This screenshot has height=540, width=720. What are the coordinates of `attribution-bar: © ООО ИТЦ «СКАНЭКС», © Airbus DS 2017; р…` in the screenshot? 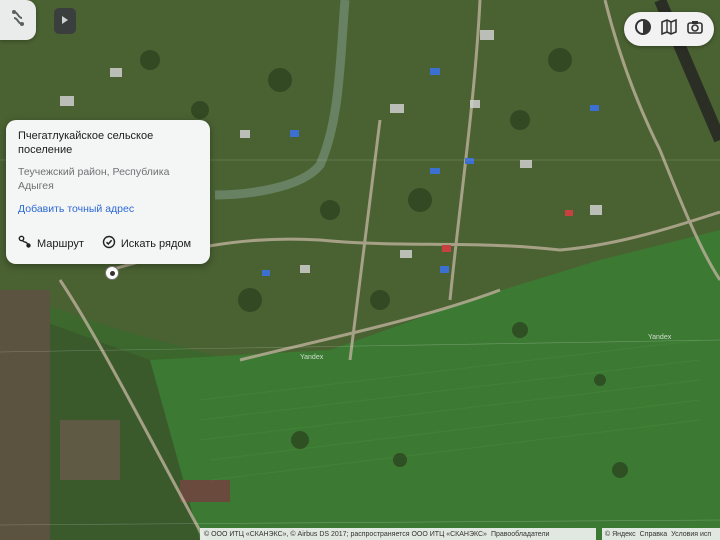 It's located at (398, 534).